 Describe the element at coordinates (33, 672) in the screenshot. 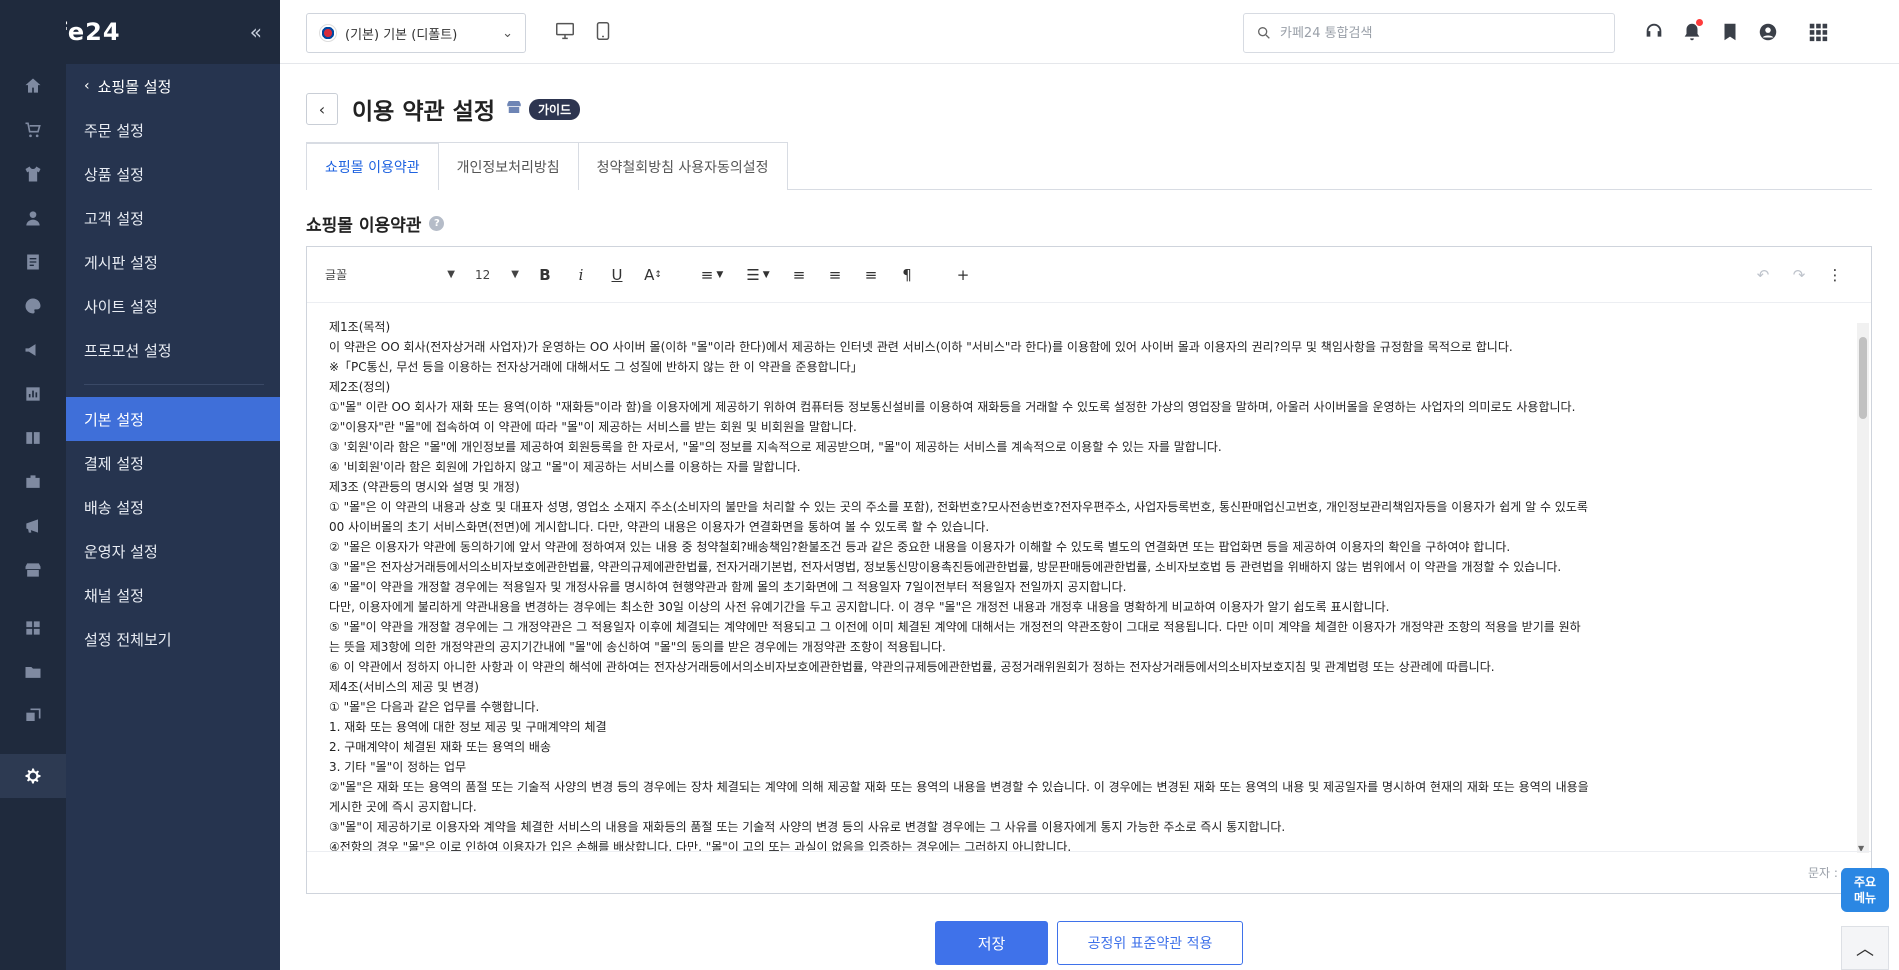

I see `folder-icon` at that location.